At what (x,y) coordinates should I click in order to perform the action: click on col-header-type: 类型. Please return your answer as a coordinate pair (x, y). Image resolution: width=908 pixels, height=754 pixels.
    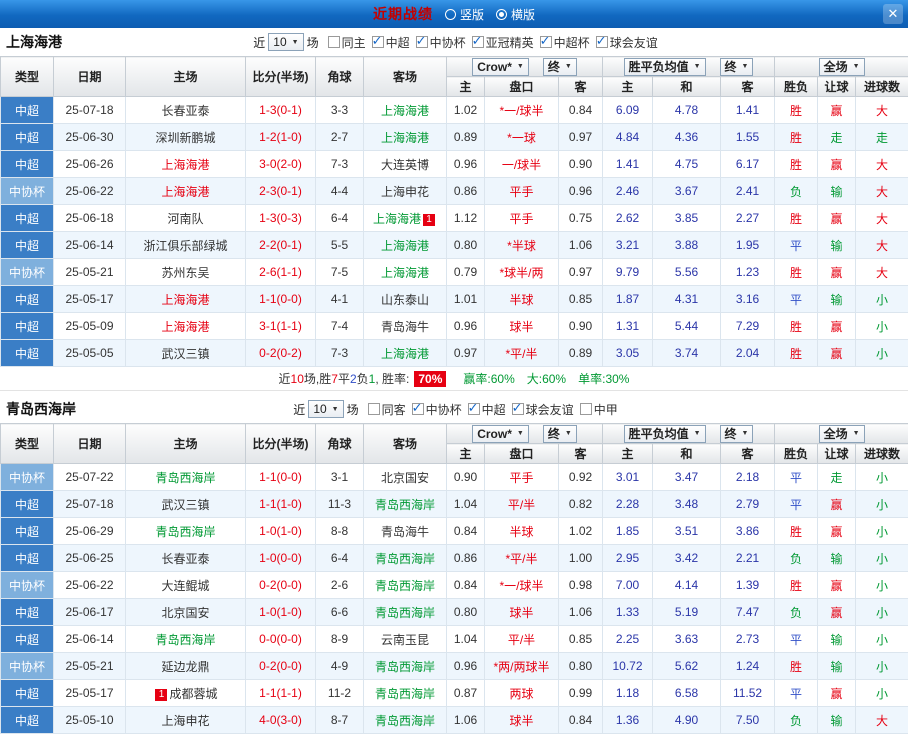
    Looking at the image, I should click on (27, 443).